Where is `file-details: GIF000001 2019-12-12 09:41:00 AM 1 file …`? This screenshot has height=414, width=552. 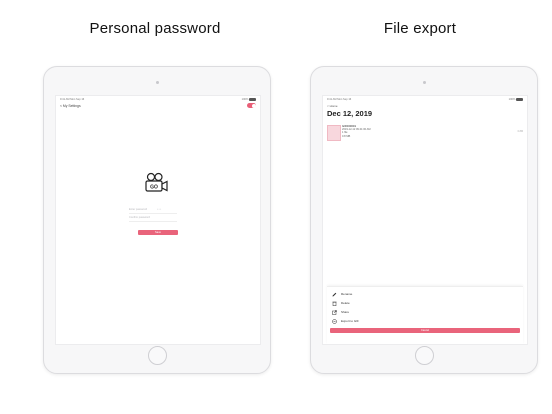
file-details: GIF000001 2019-12-12 09:41:00 AM 1 file … is located at coordinates (356, 131).